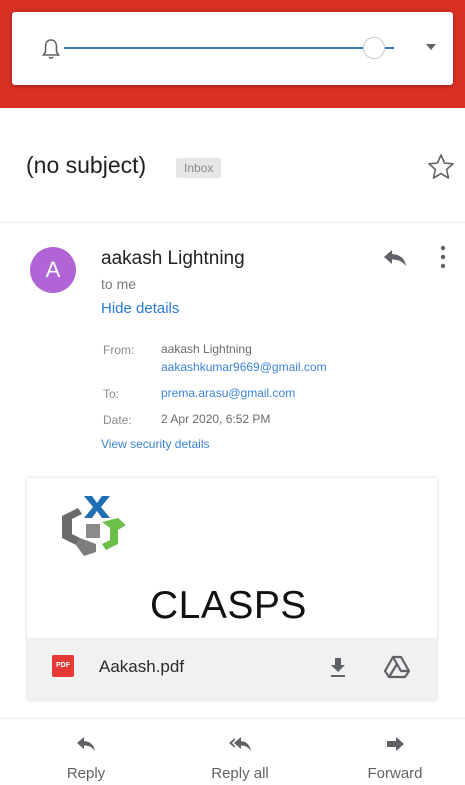 The height and width of the screenshot is (785, 465). Describe the element at coordinates (117, 420) in the screenshot. I see `date-label: Date:` at that location.